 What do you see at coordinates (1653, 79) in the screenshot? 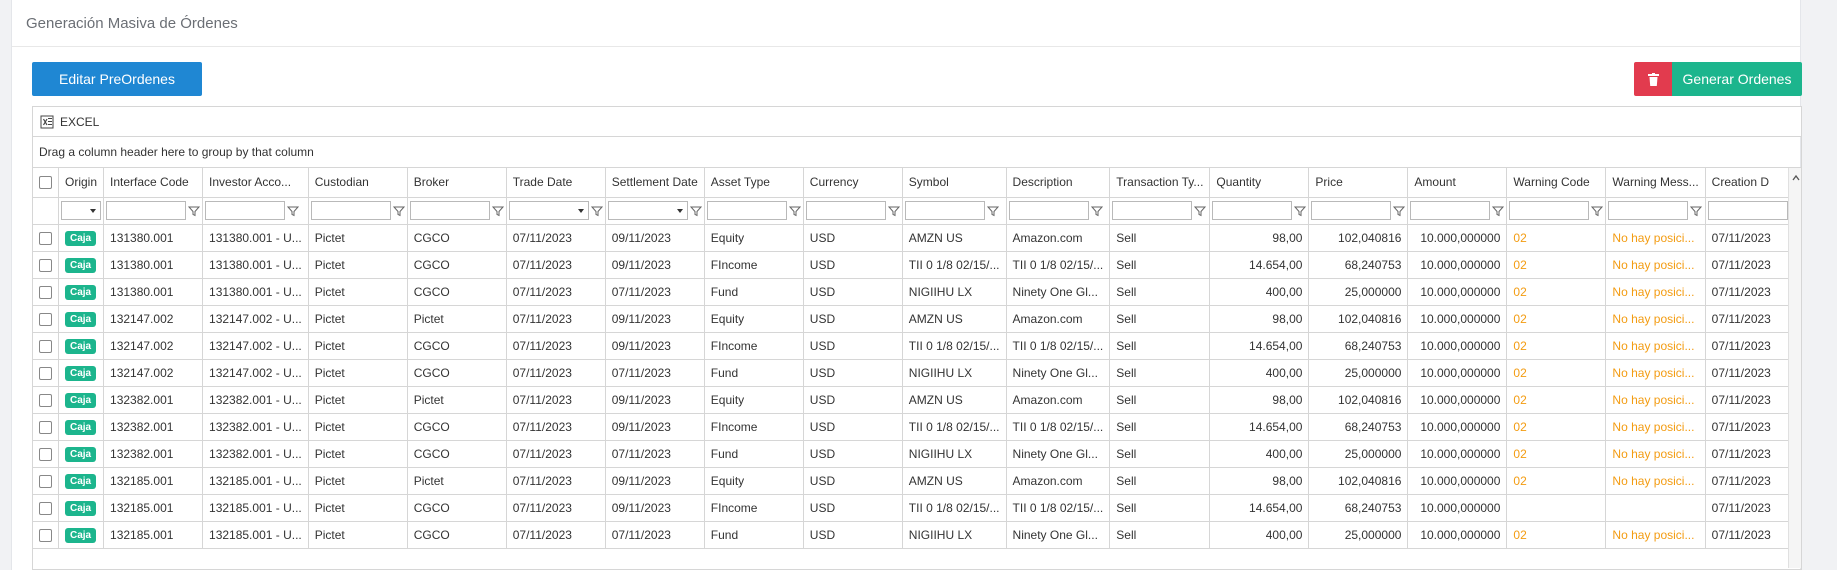
I see `delete-button` at bounding box center [1653, 79].